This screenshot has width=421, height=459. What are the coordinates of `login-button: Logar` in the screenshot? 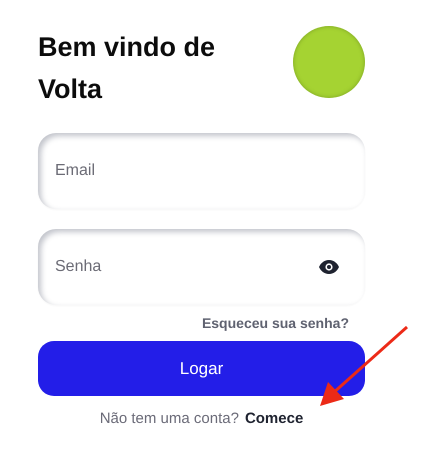 It's located at (201, 368).